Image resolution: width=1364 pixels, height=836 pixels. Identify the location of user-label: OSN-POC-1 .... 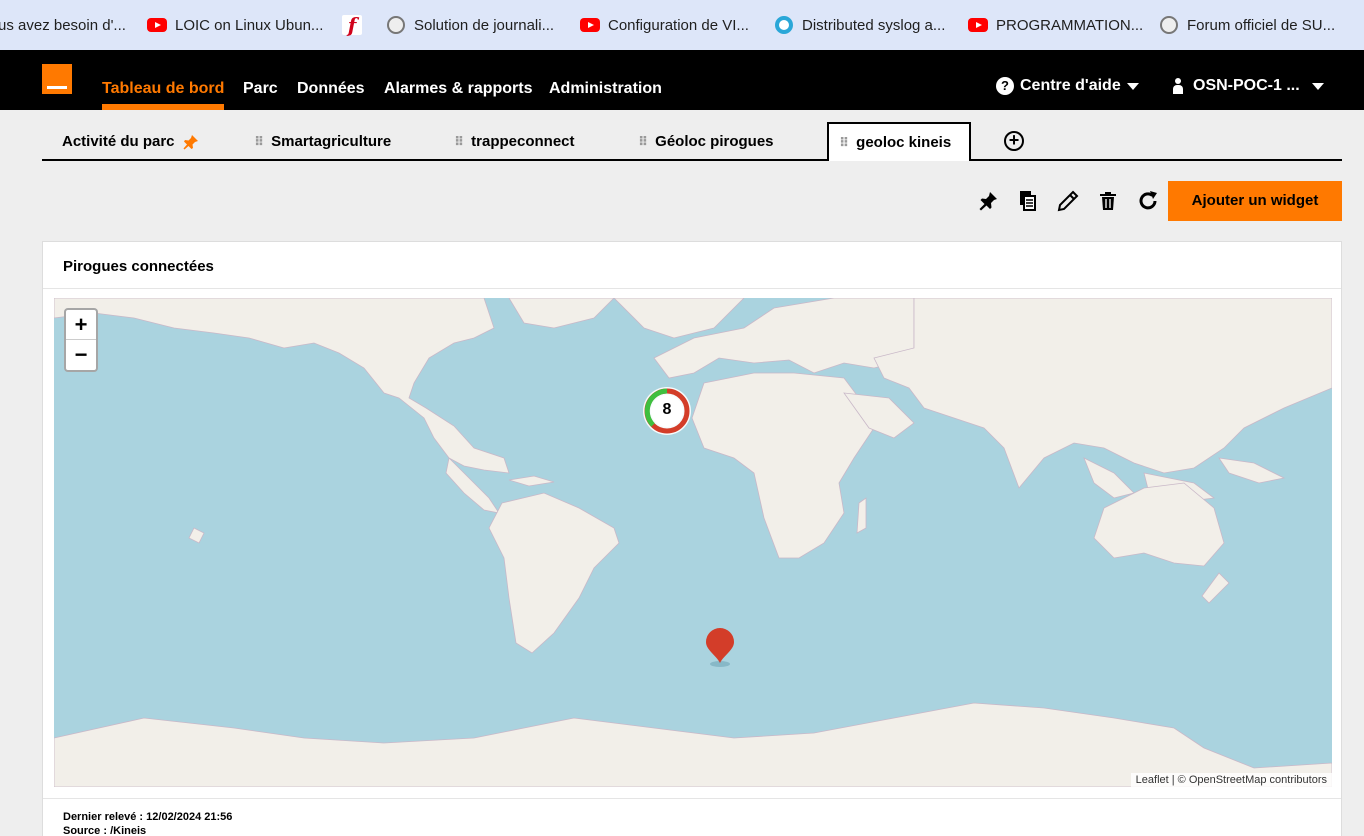
(1246, 85).